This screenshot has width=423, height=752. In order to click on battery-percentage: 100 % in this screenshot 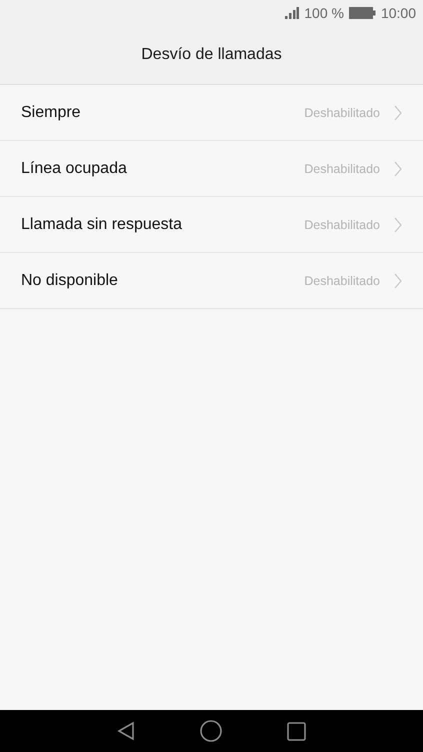, I will do `click(324, 13)`.